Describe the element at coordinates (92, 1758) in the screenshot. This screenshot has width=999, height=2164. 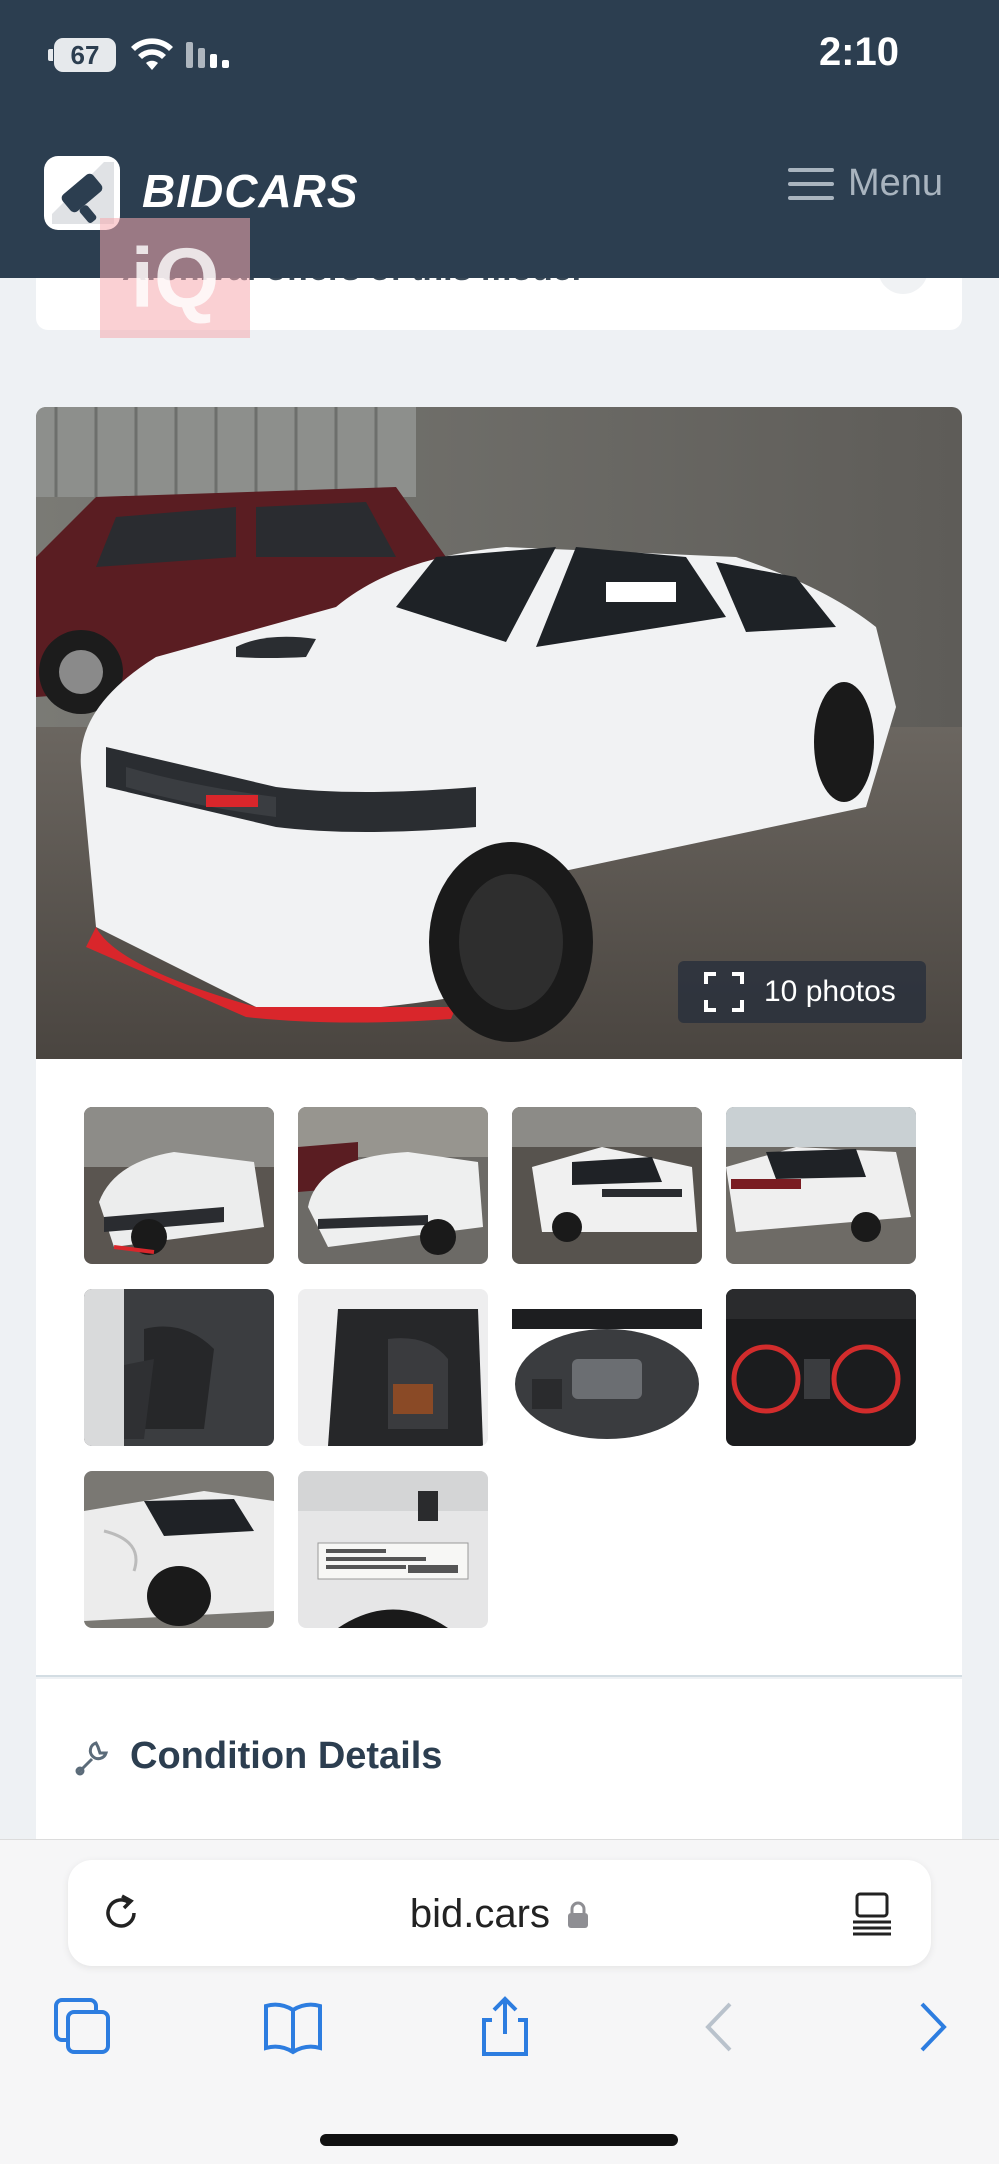
I see `wrench-icon` at that location.